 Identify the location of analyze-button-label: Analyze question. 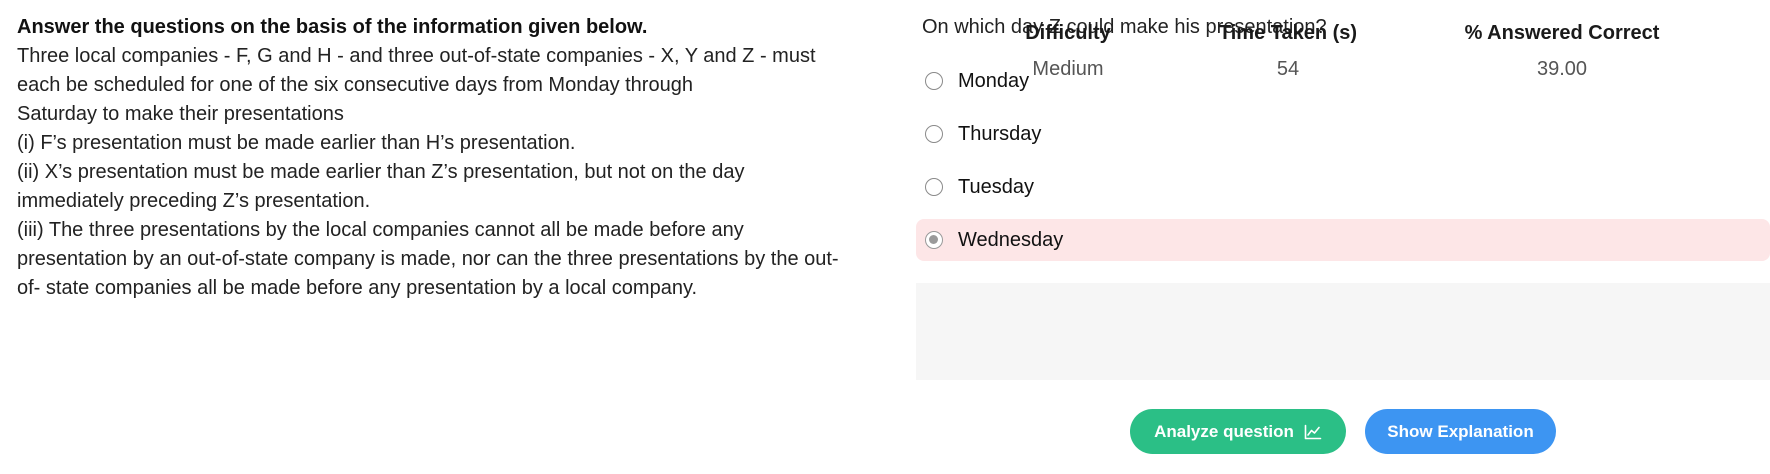
(1224, 431).